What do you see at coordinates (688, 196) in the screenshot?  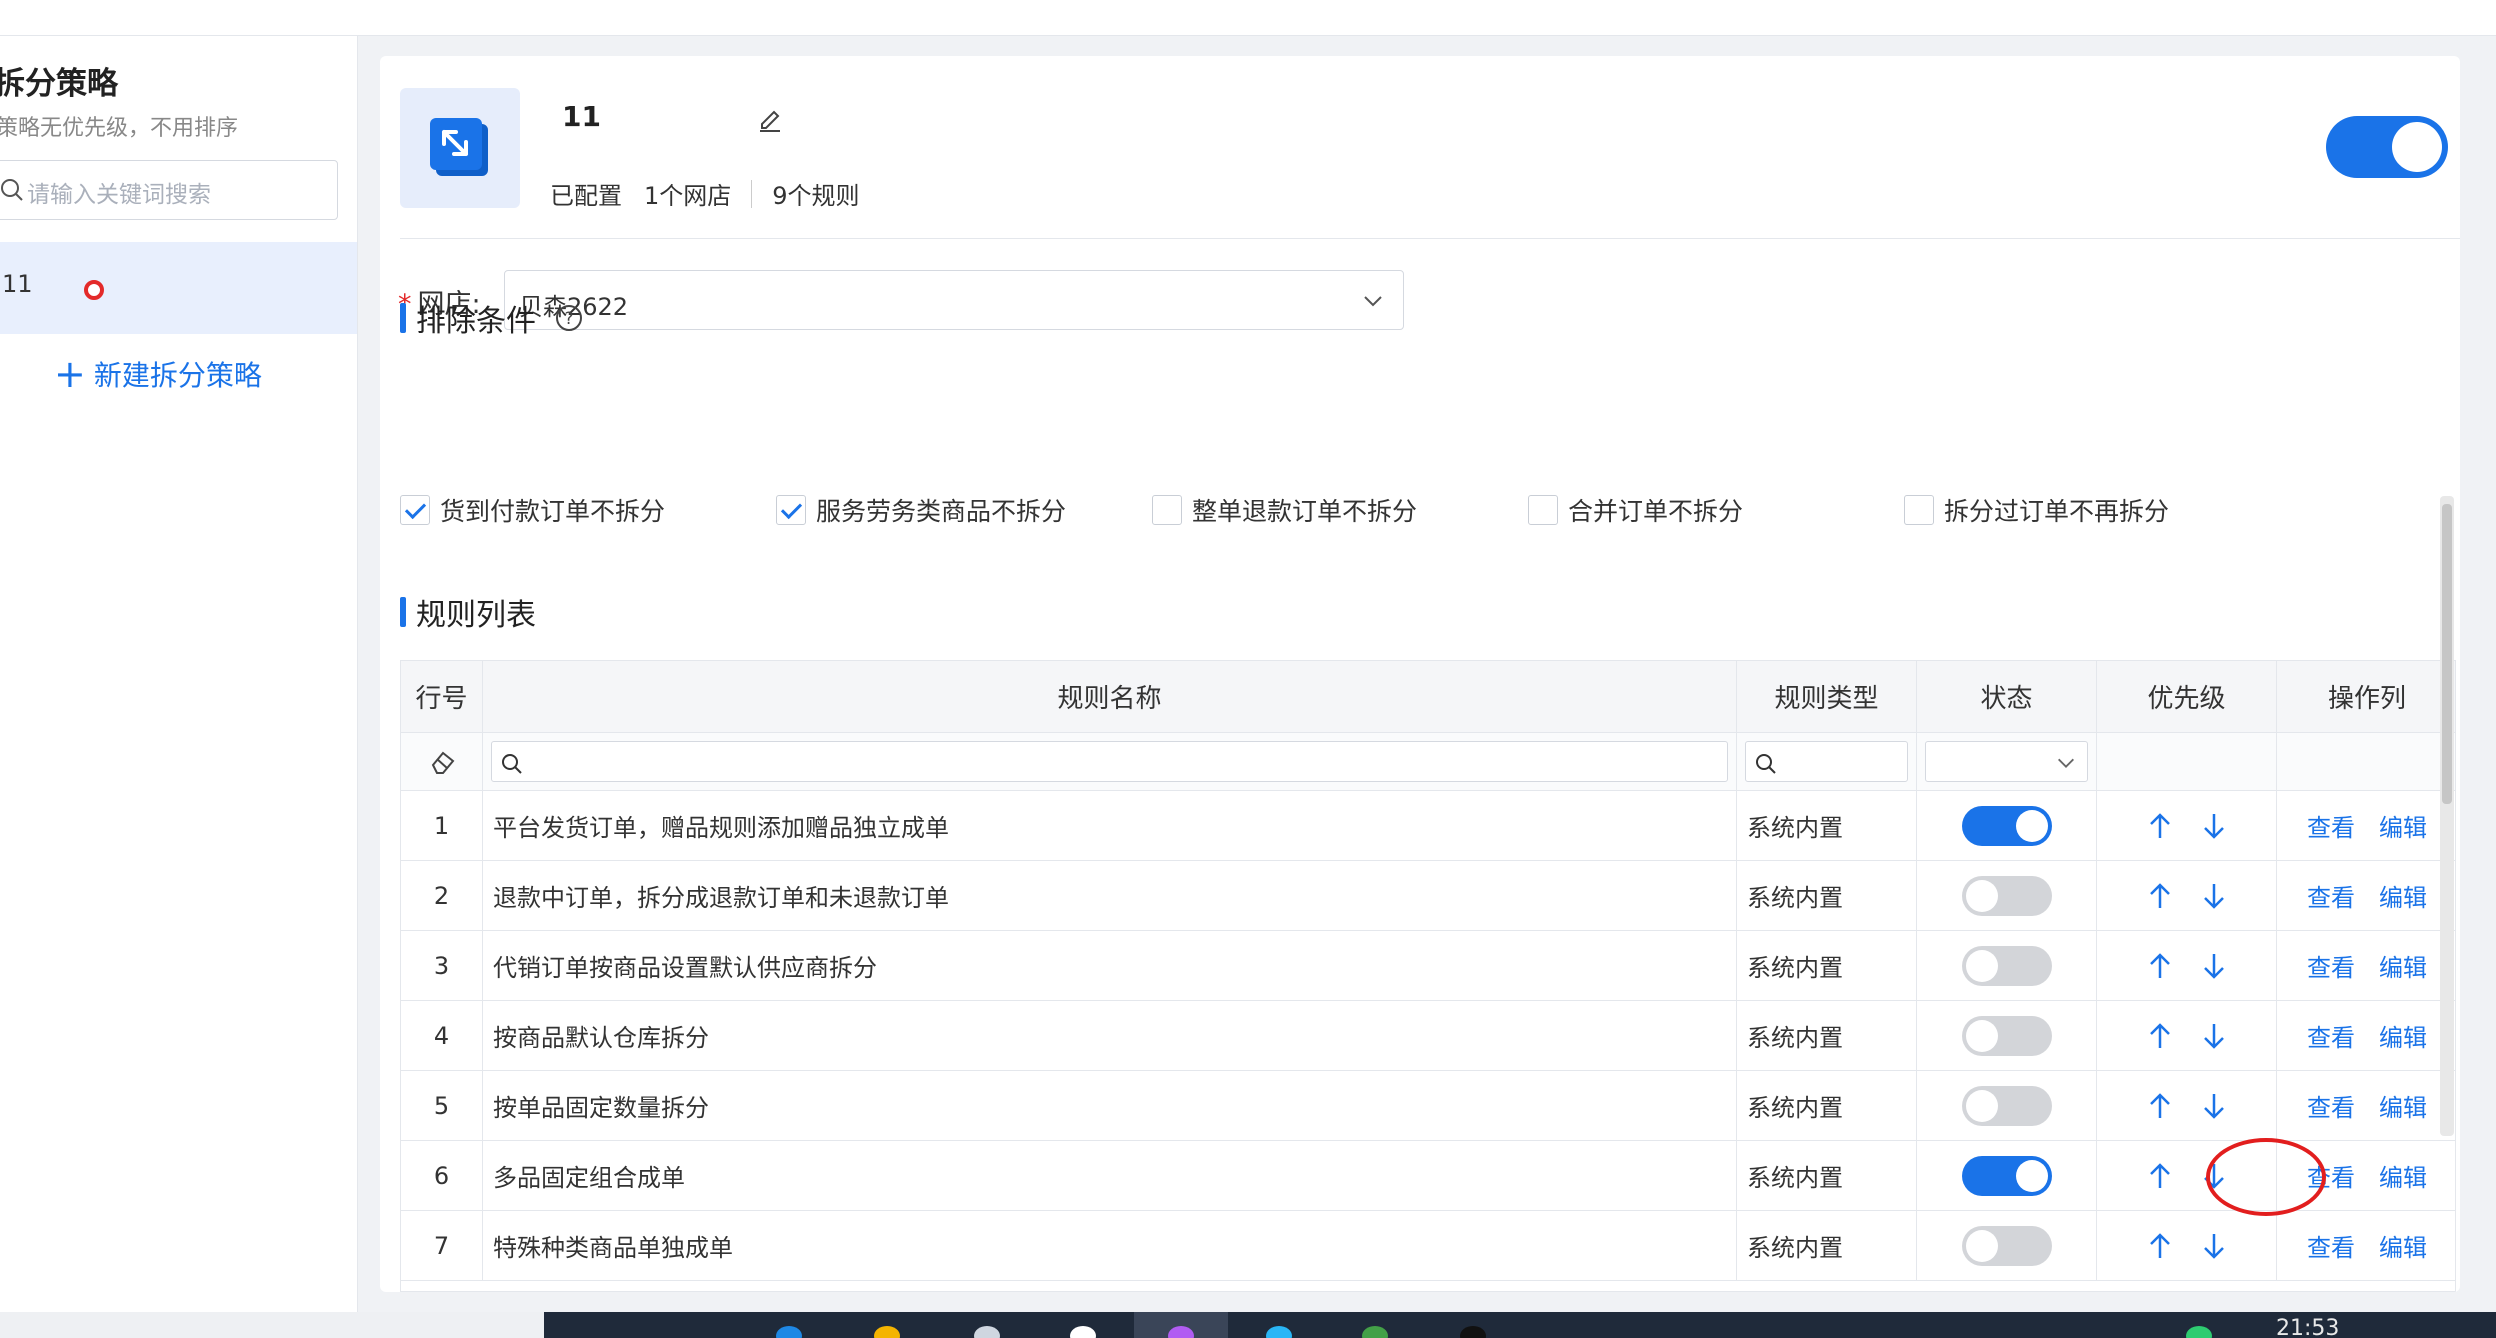 I see `shop-count: 1个网店` at bounding box center [688, 196].